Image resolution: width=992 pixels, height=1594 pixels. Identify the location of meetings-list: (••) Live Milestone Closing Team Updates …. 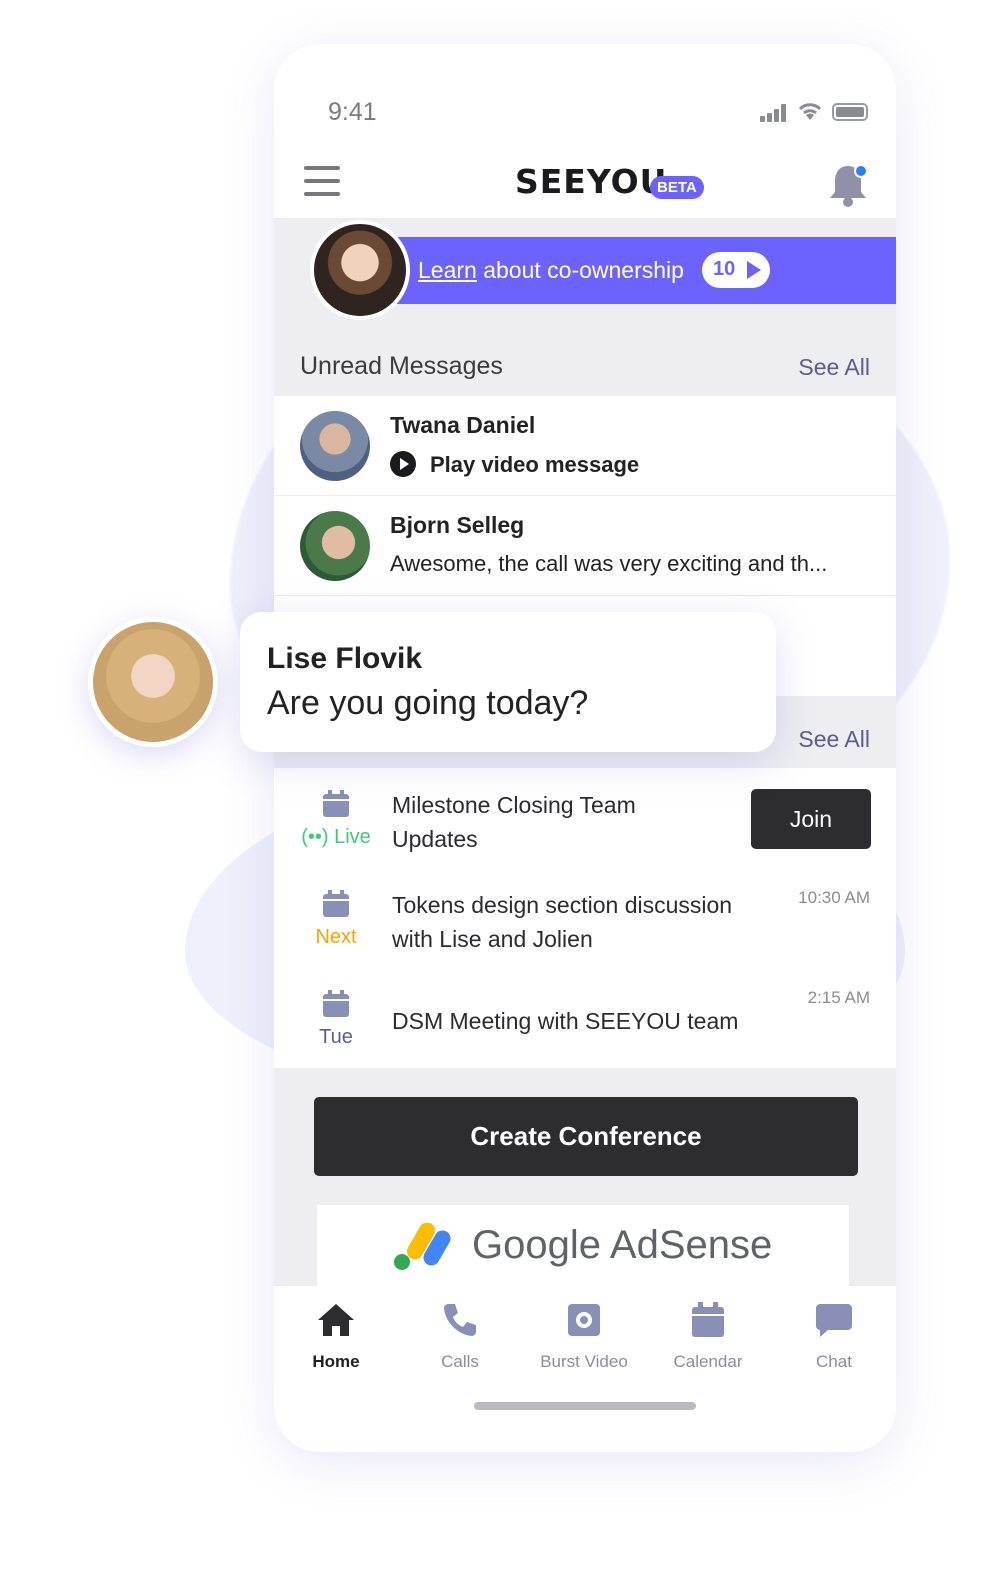
(585, 918).